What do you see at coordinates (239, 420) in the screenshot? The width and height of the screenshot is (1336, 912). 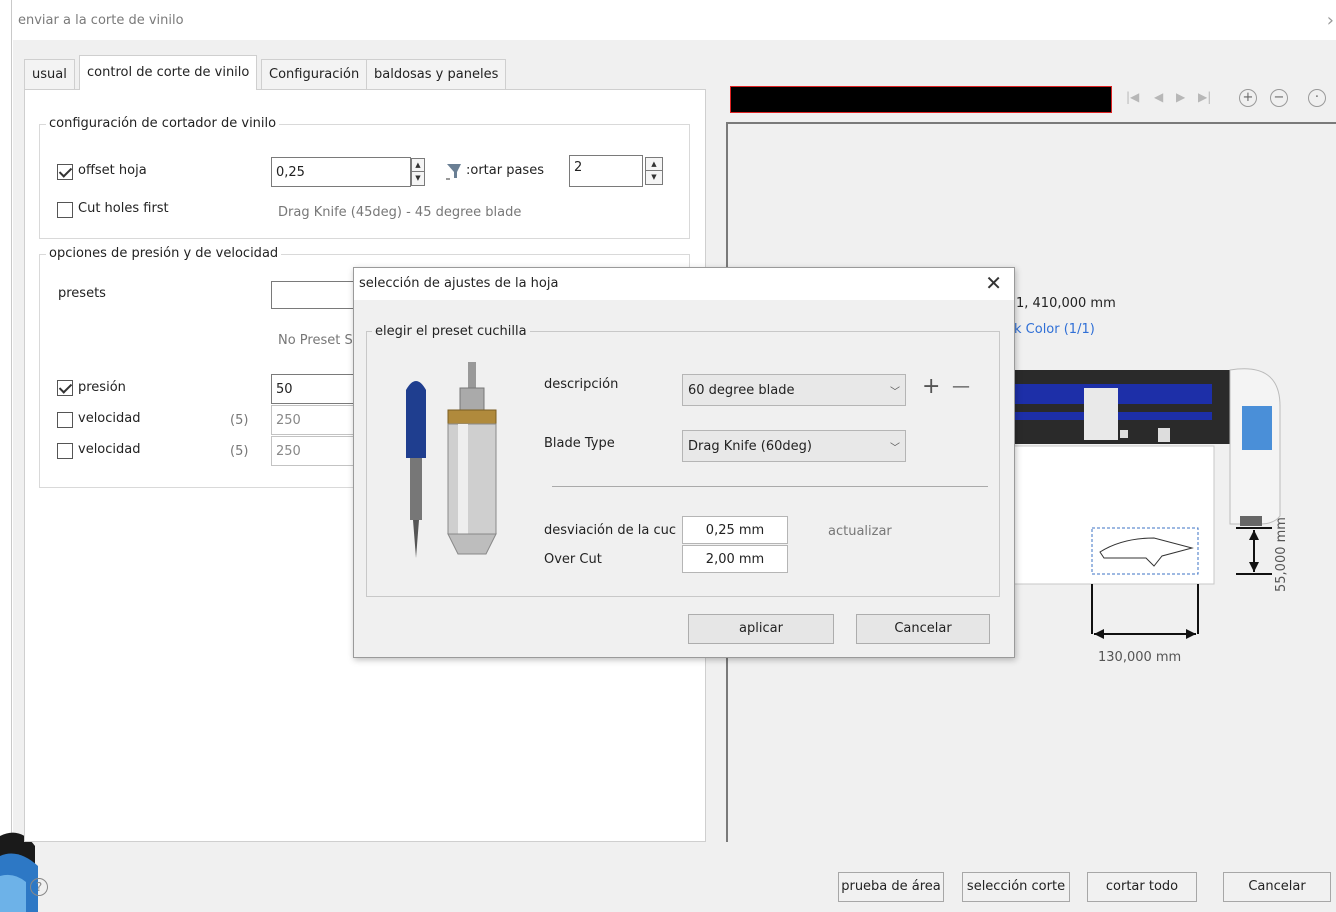 I see `speed-1-hint: (5)` at bounding box center [239, 420].